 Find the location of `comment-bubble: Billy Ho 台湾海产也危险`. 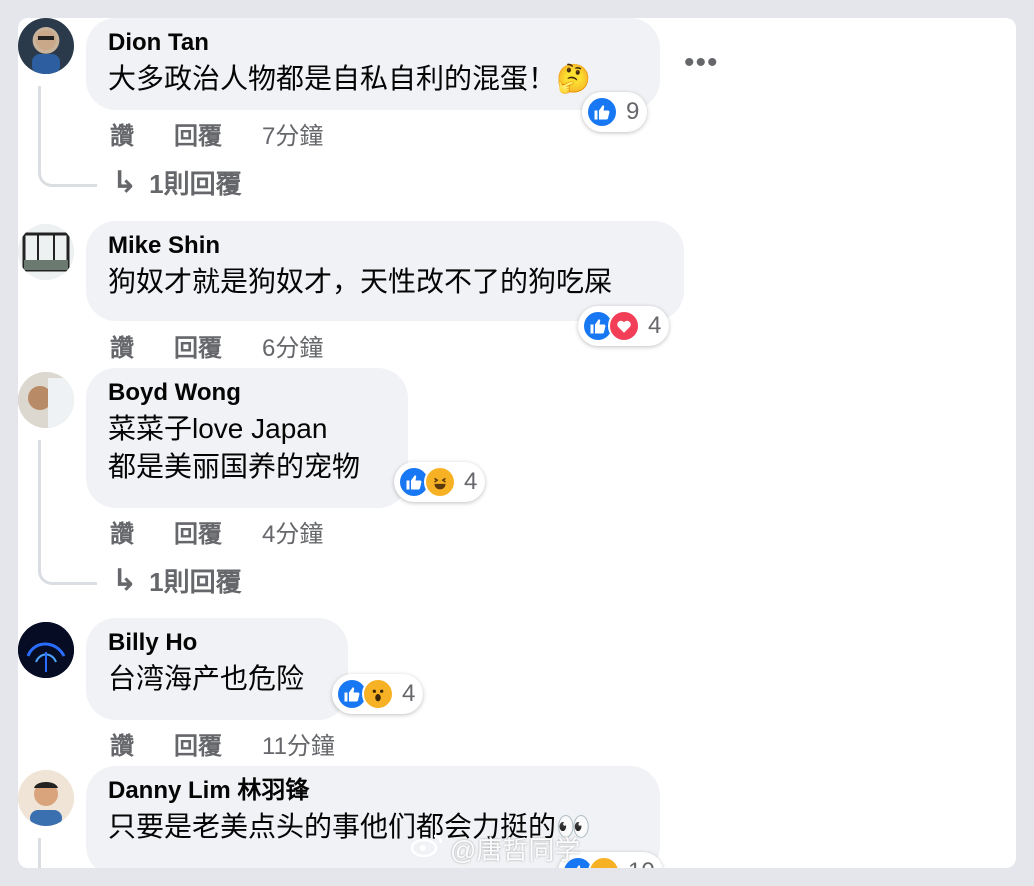

comment-bubble: Billy Ho 台湾海产也危险 is located at coordinates (217, 669).